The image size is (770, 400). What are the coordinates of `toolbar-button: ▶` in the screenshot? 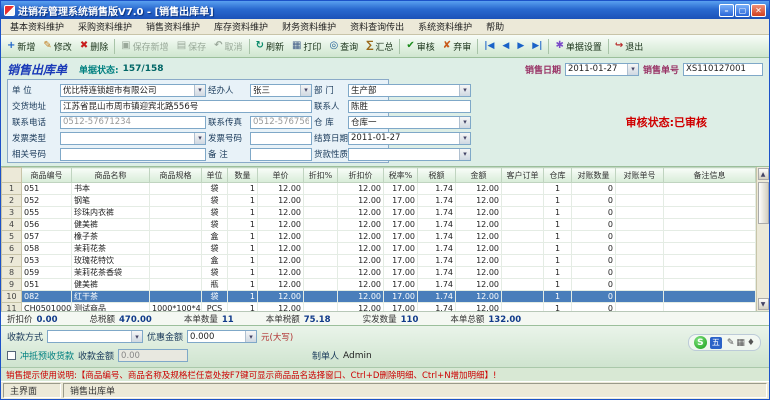 It's located at (520, 46).